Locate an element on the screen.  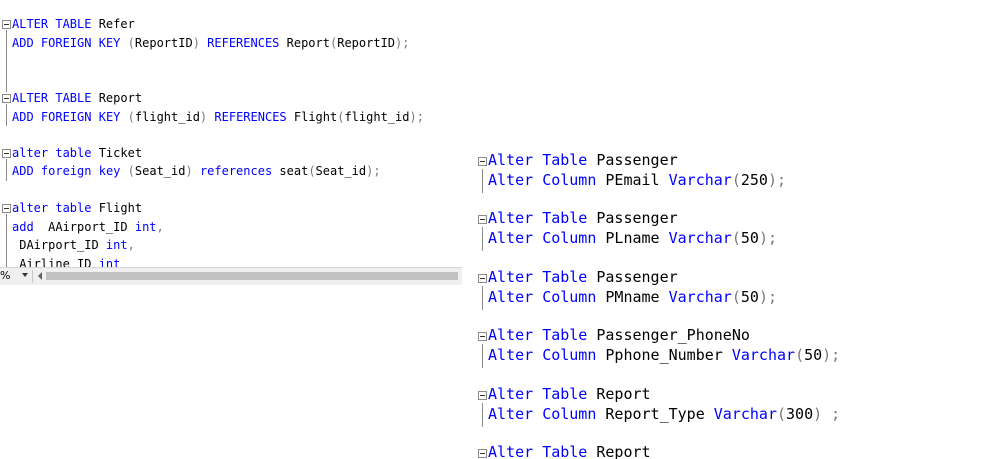
code-line: Alter Column Report_Type Varchar(300) ; is located at coordinates (664, 414).